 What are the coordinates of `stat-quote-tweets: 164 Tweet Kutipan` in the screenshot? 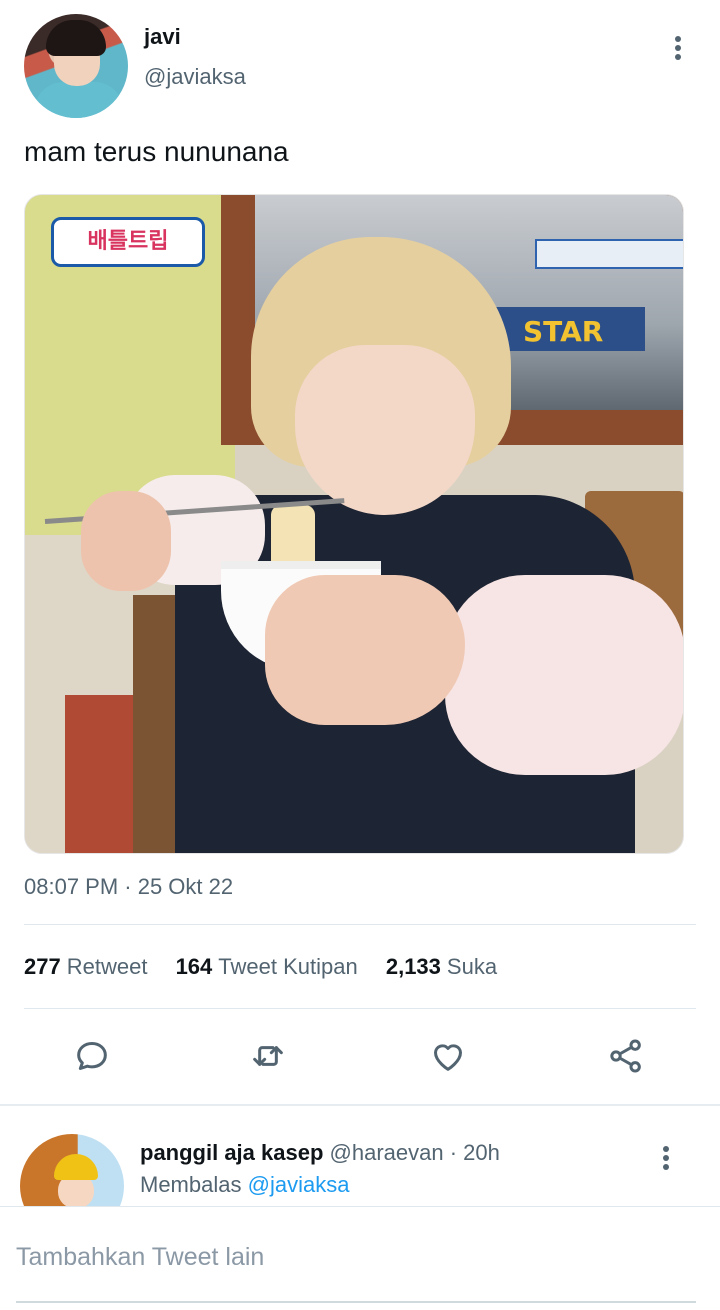 It's located at (267, 967).